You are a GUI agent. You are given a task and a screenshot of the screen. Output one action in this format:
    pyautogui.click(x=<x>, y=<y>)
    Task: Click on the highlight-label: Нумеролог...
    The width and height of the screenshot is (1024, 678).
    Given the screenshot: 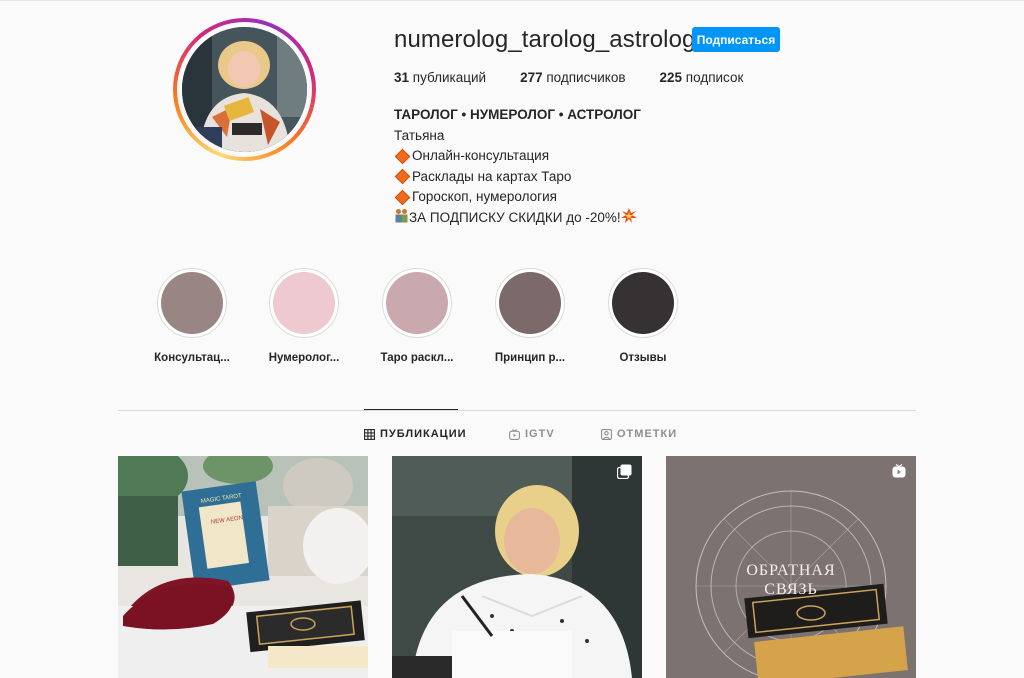 What is the action you would take?
    pyautogui.click(x=304, y=358)
    